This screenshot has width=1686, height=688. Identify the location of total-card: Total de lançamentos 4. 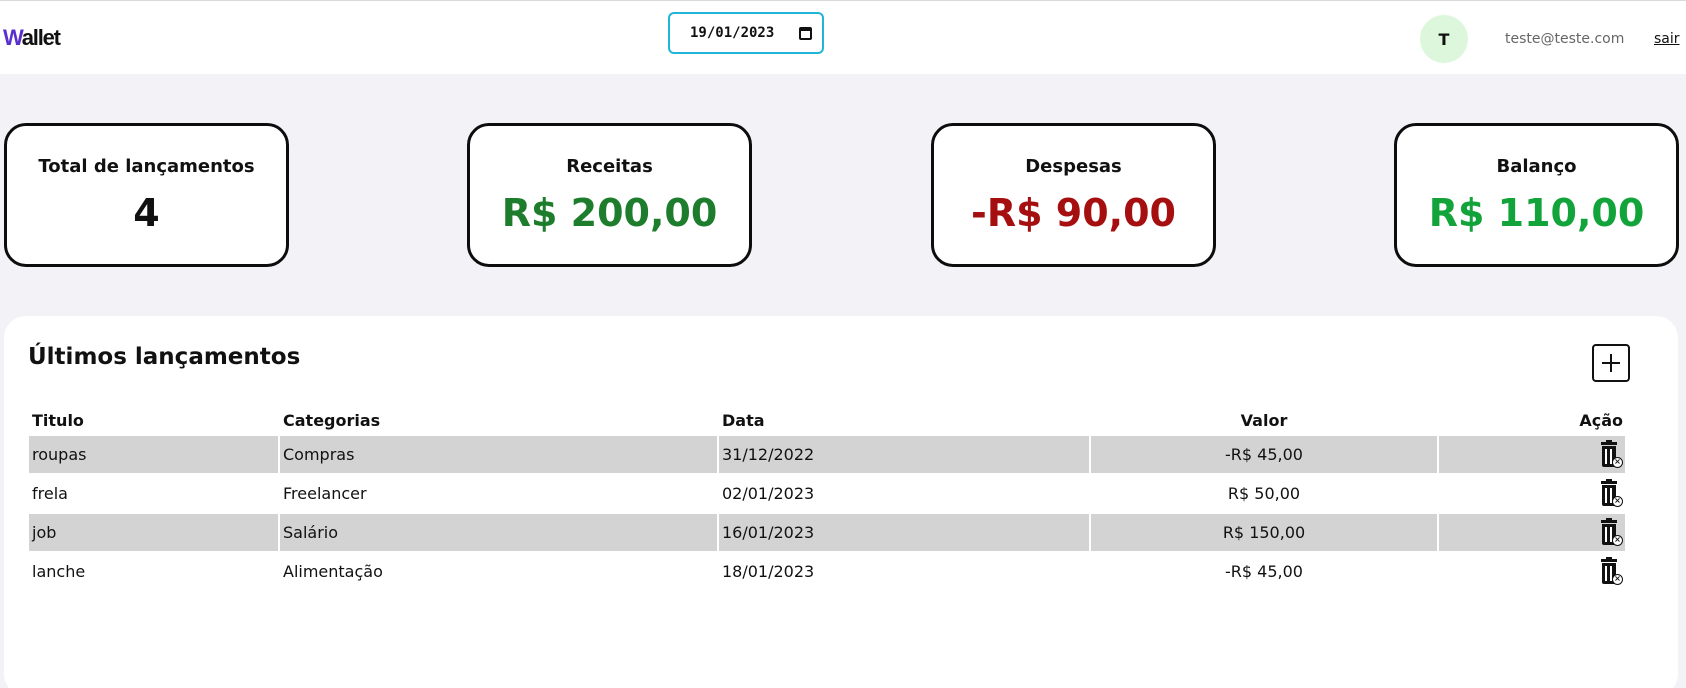
(146, 195).